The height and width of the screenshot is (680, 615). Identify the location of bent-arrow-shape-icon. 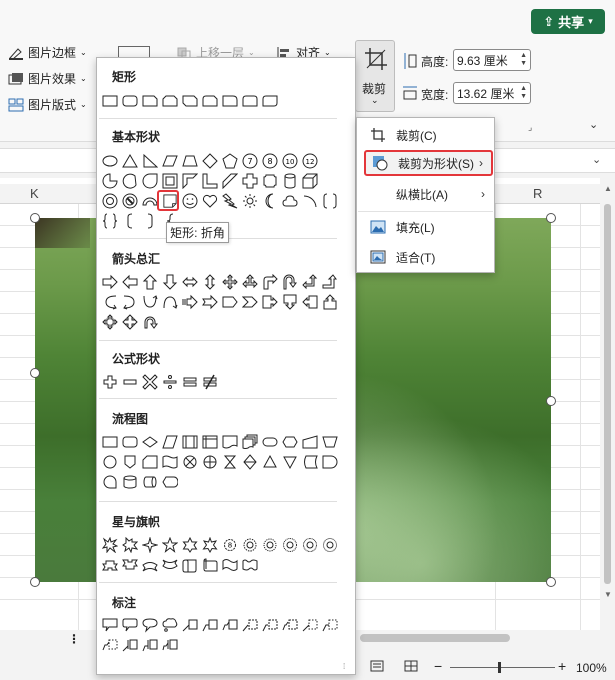
(269, 281).